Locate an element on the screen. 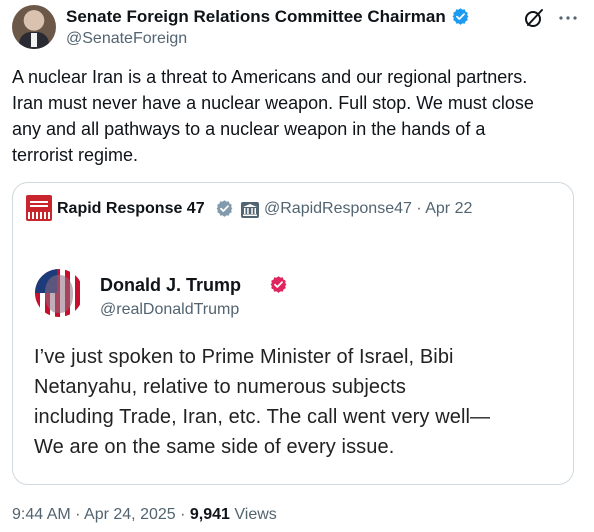 The width and height of the screenshot is (594, 532). tweet-meta: 9:44 AM · Apr 24, 2025 · 9,941 Views is located at coordinates (144, 515).